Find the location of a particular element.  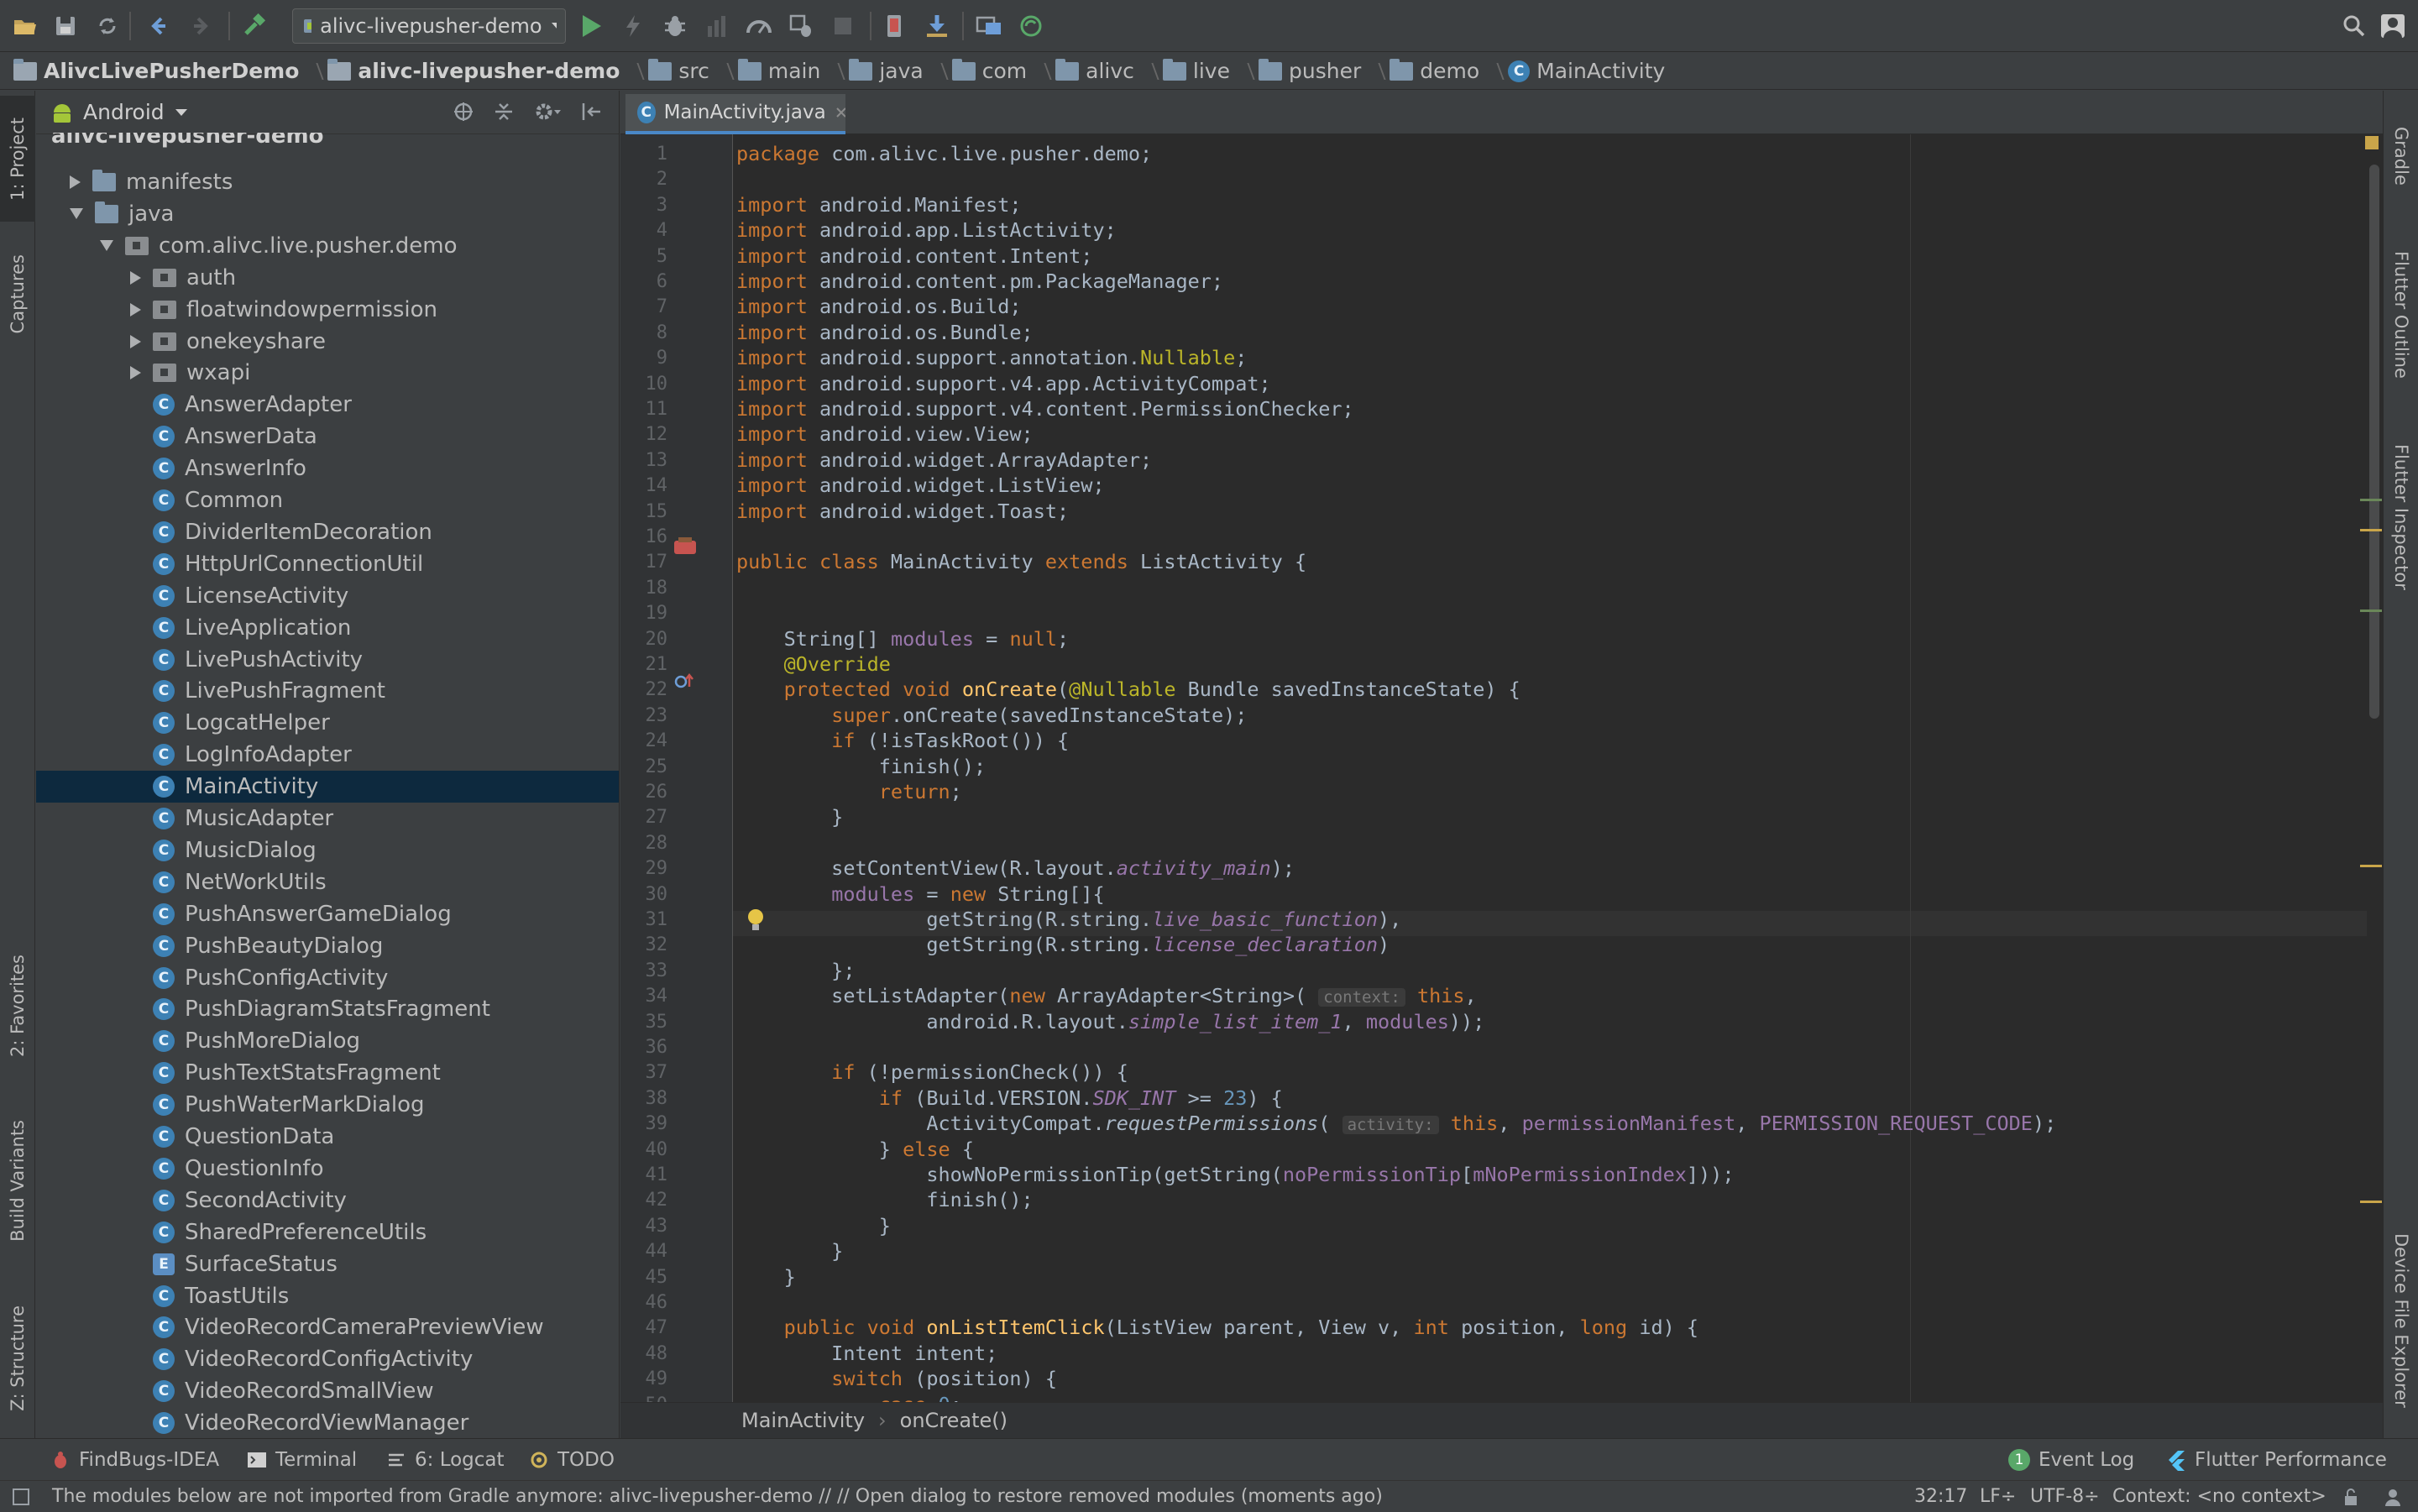

code-line: import android.widget.ListView; is located at coordinates (920, 485).